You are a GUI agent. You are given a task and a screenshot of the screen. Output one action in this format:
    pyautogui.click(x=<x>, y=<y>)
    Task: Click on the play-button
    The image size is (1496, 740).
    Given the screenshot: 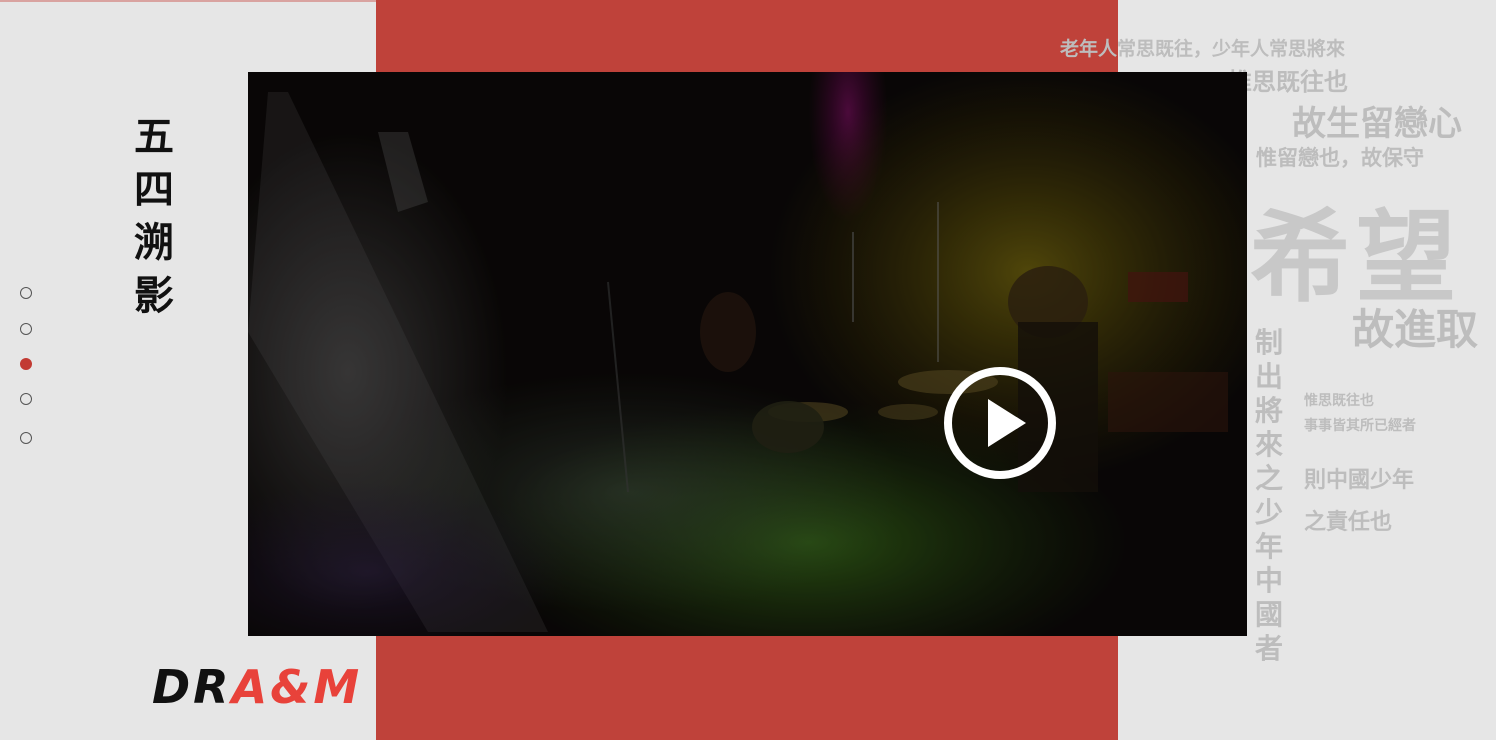 What is the action you would take?
    pyautogui.click(x=1000, y=423)
    